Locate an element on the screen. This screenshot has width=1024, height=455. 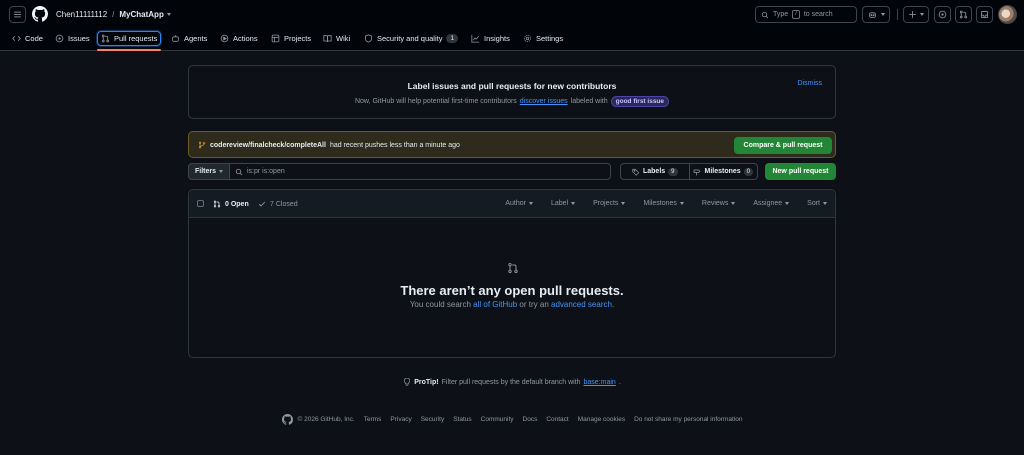
code-icon is located at coordinates (16, 38).